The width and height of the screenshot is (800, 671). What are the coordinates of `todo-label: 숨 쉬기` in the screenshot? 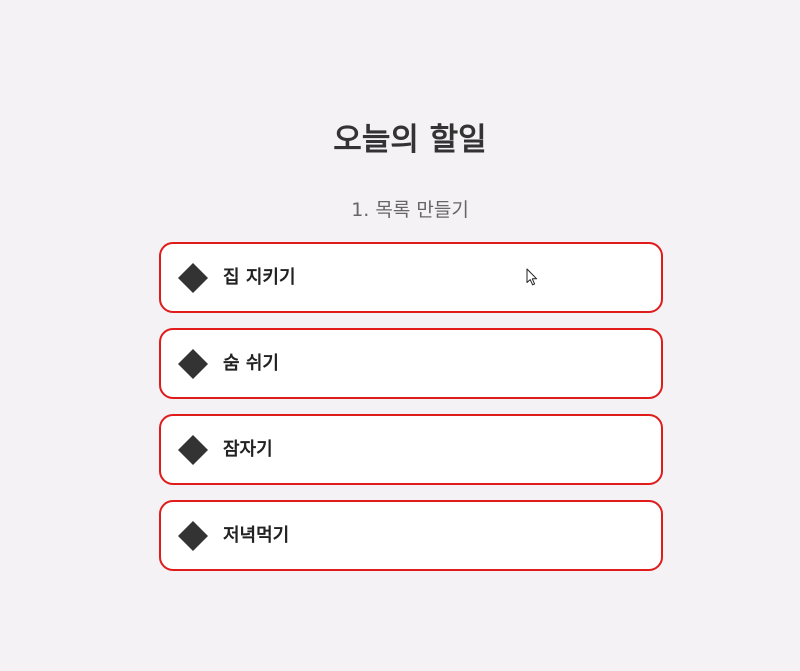 It's located at (251, 363).